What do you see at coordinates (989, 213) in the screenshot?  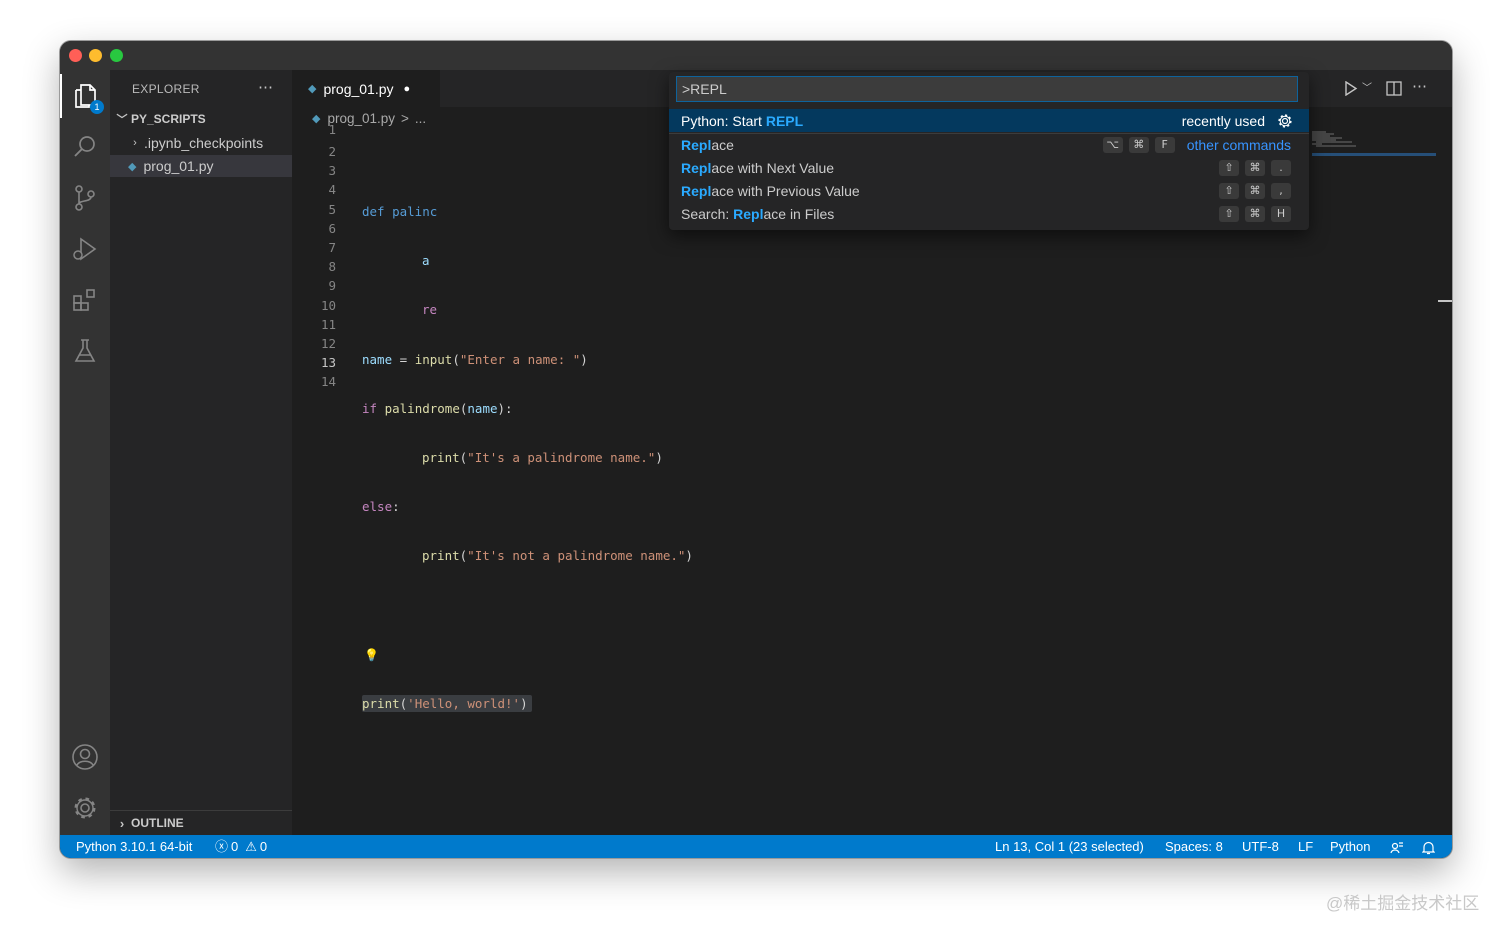 I see `command-item-search-replace-in-files: Search: Replace in Files ⇧ ⌘ H` at bounding box center [989, 213].